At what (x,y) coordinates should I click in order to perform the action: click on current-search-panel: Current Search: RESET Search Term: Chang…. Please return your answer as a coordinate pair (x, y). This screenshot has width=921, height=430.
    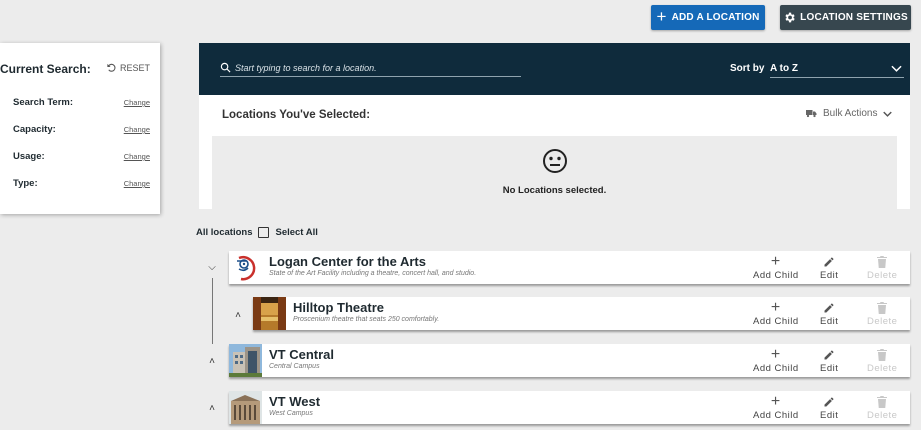
    Looking at the image, I should click on (80, 128).